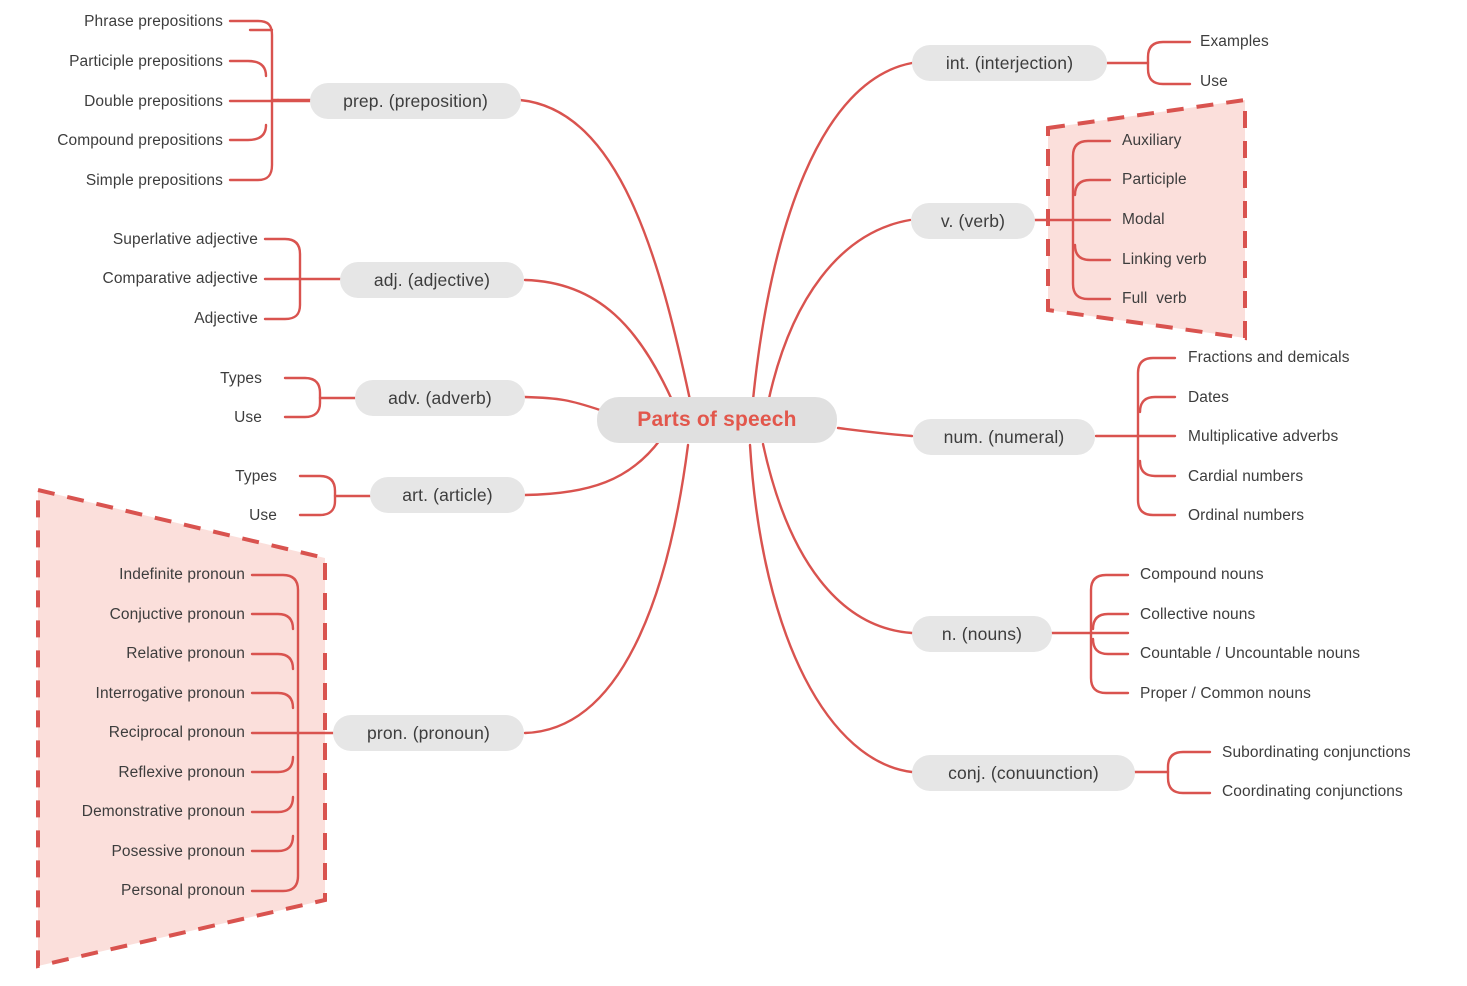 The image size is (1467, 986). I want to click on curve-to-adjective, so click(598, 340).